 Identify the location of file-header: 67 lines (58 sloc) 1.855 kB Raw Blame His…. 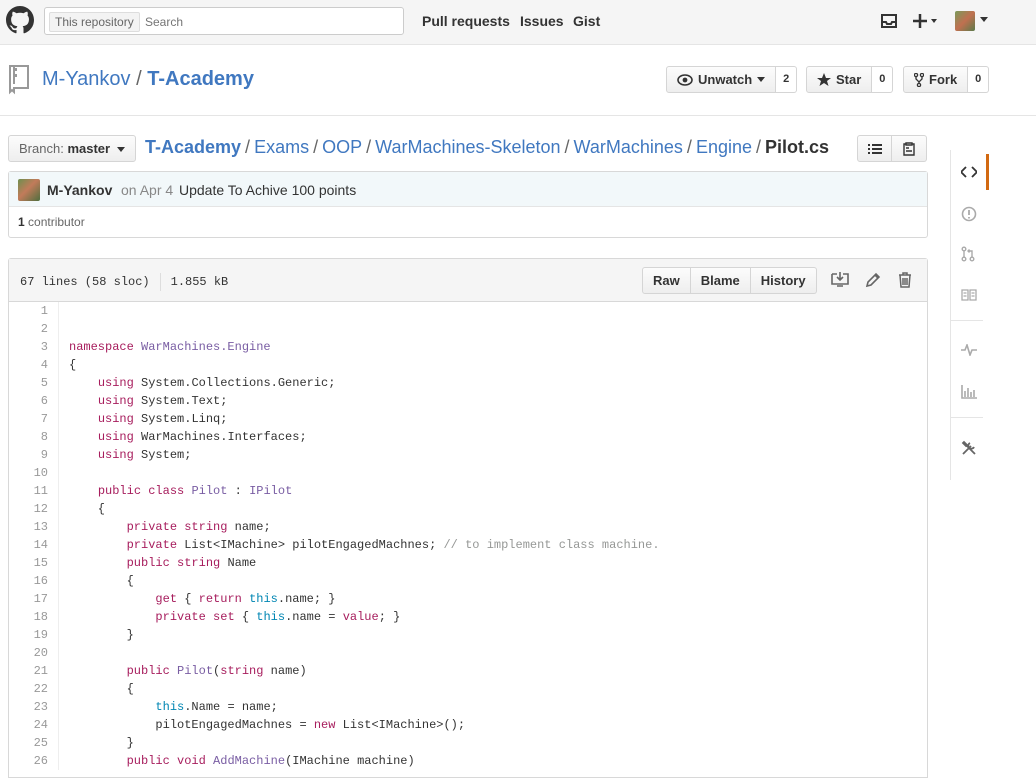
(468, 280).